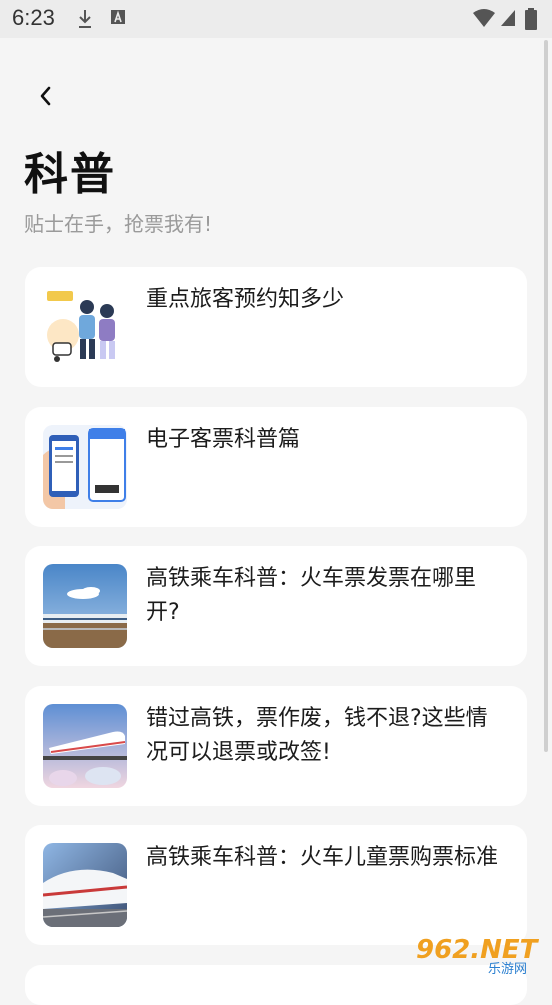 This screenshot has width=552, height=1005. What do you see at coordinates (508, 18) in the screenshot?
I see `signal-icon` at bounding box center [508, 18].